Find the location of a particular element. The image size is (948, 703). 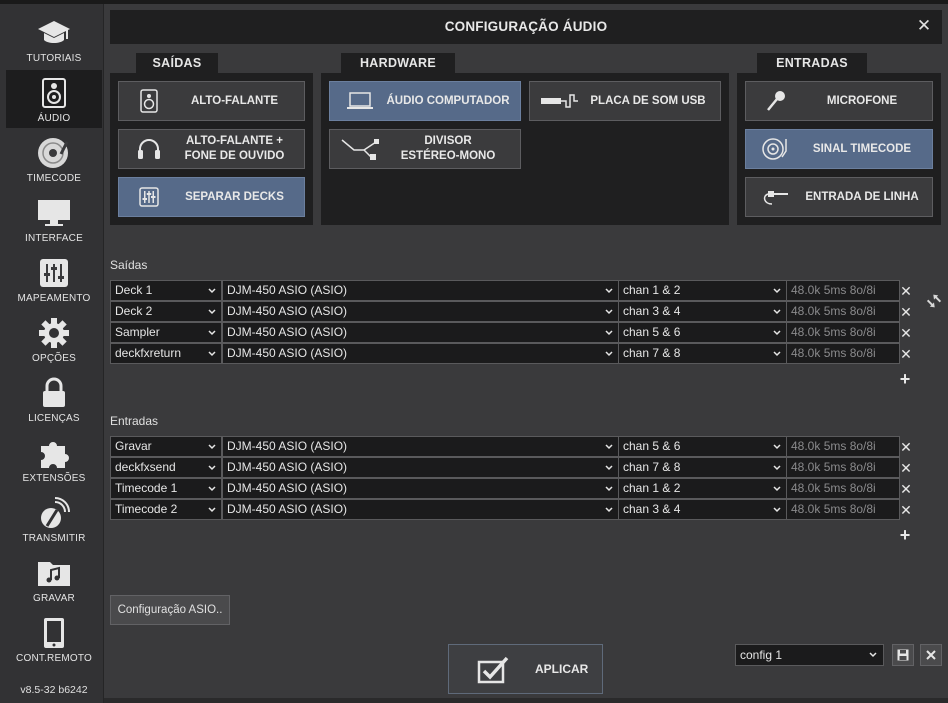

microphone-button: MICROFONE is located at coordinates (839, 101).